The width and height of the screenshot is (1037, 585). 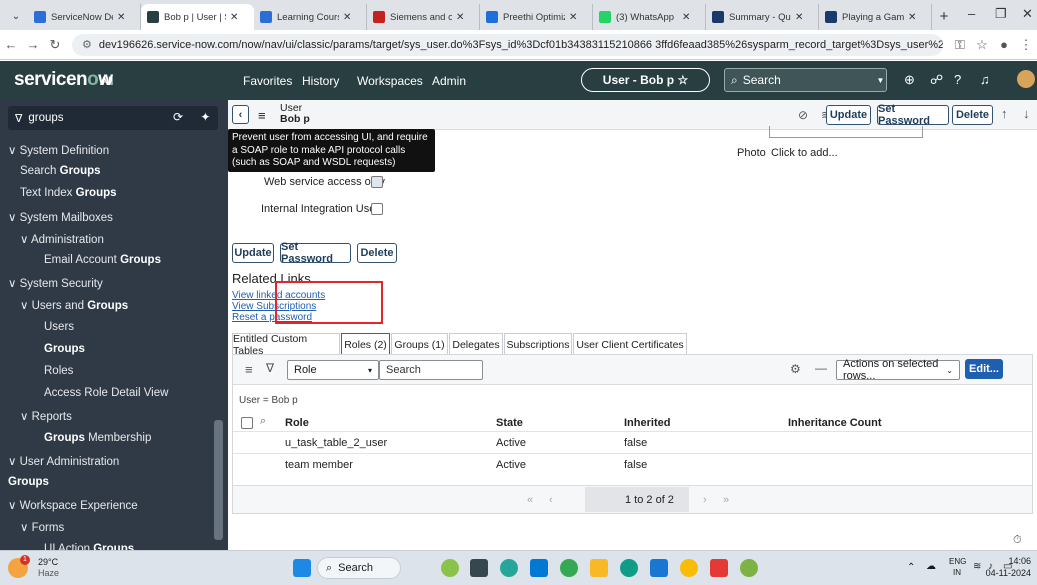 I want to click on chrome-icon, so click(x=569, y=568).